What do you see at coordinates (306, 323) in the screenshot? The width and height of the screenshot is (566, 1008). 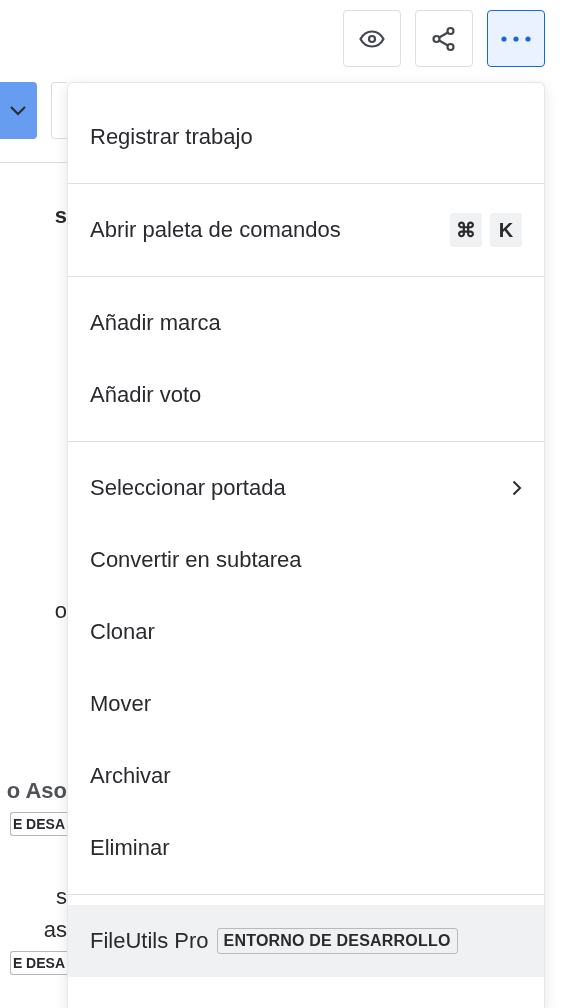 I see `menu-item: Añadir marca` at bounding box center [306, 323].